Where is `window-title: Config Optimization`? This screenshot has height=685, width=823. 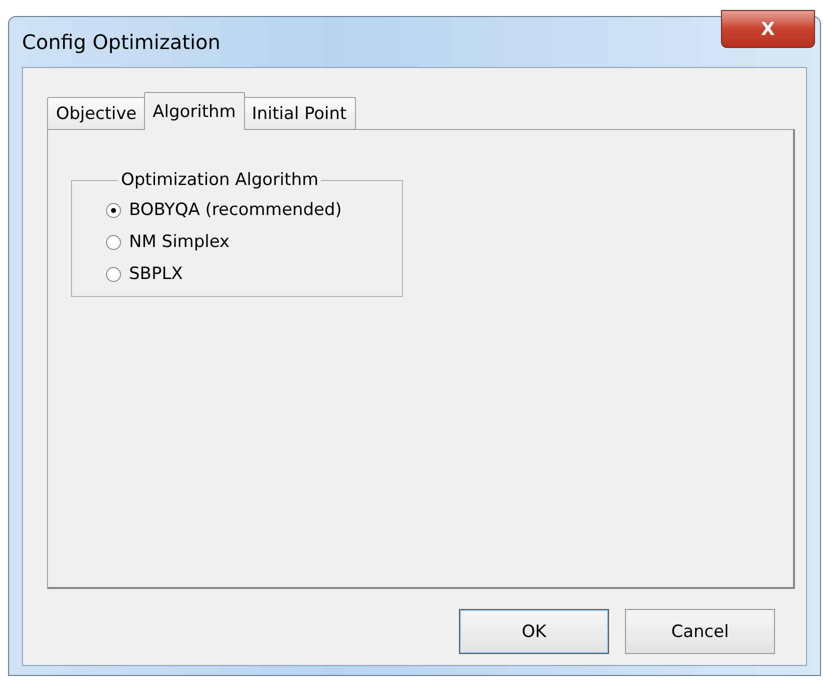 window-title: Config Optimization is located at coordinates (121, 42).